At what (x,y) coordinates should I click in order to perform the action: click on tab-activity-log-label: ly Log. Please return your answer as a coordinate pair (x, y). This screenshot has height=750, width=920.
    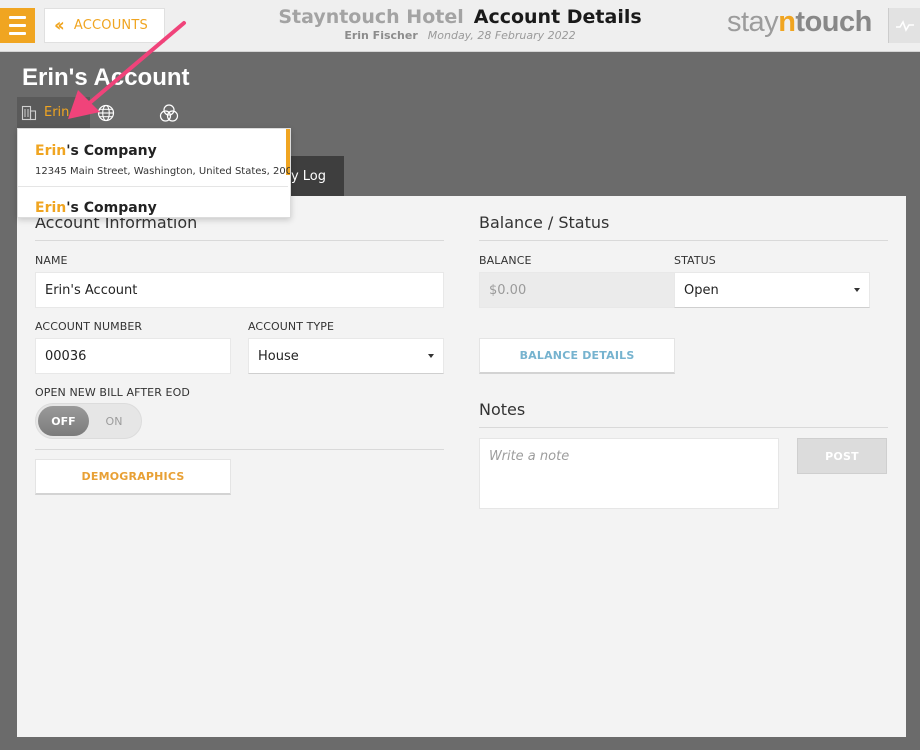
    Looking at the image, I should click on (306, 176).